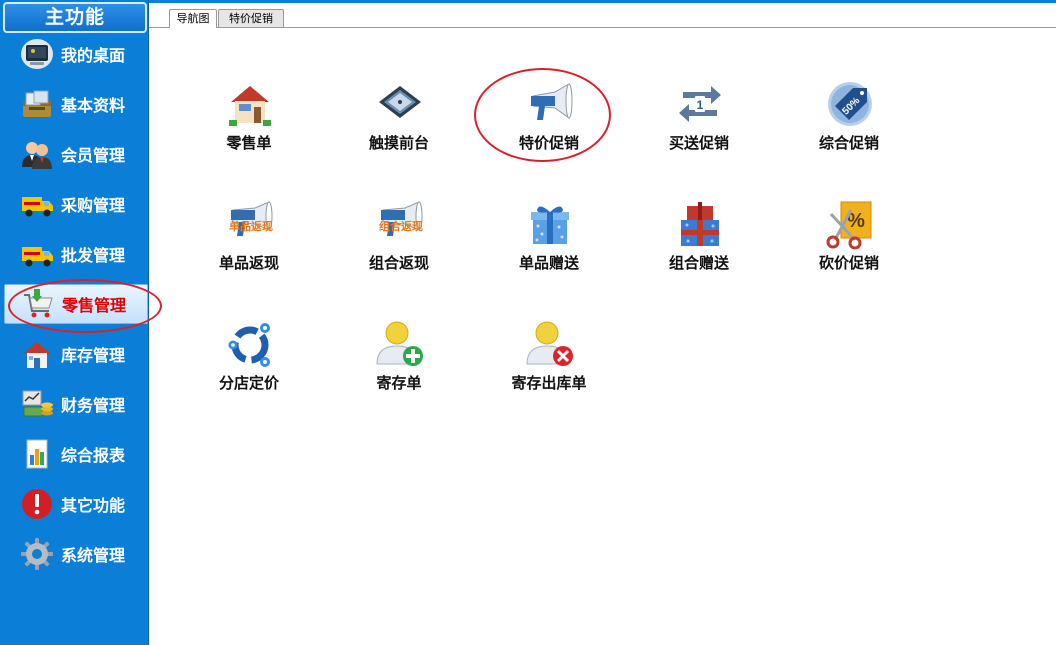 This screenshot has height=645, width=1056. Describe the element at coordinates (399, 343) in the screenshot. I see `user-add-icon` at that location.